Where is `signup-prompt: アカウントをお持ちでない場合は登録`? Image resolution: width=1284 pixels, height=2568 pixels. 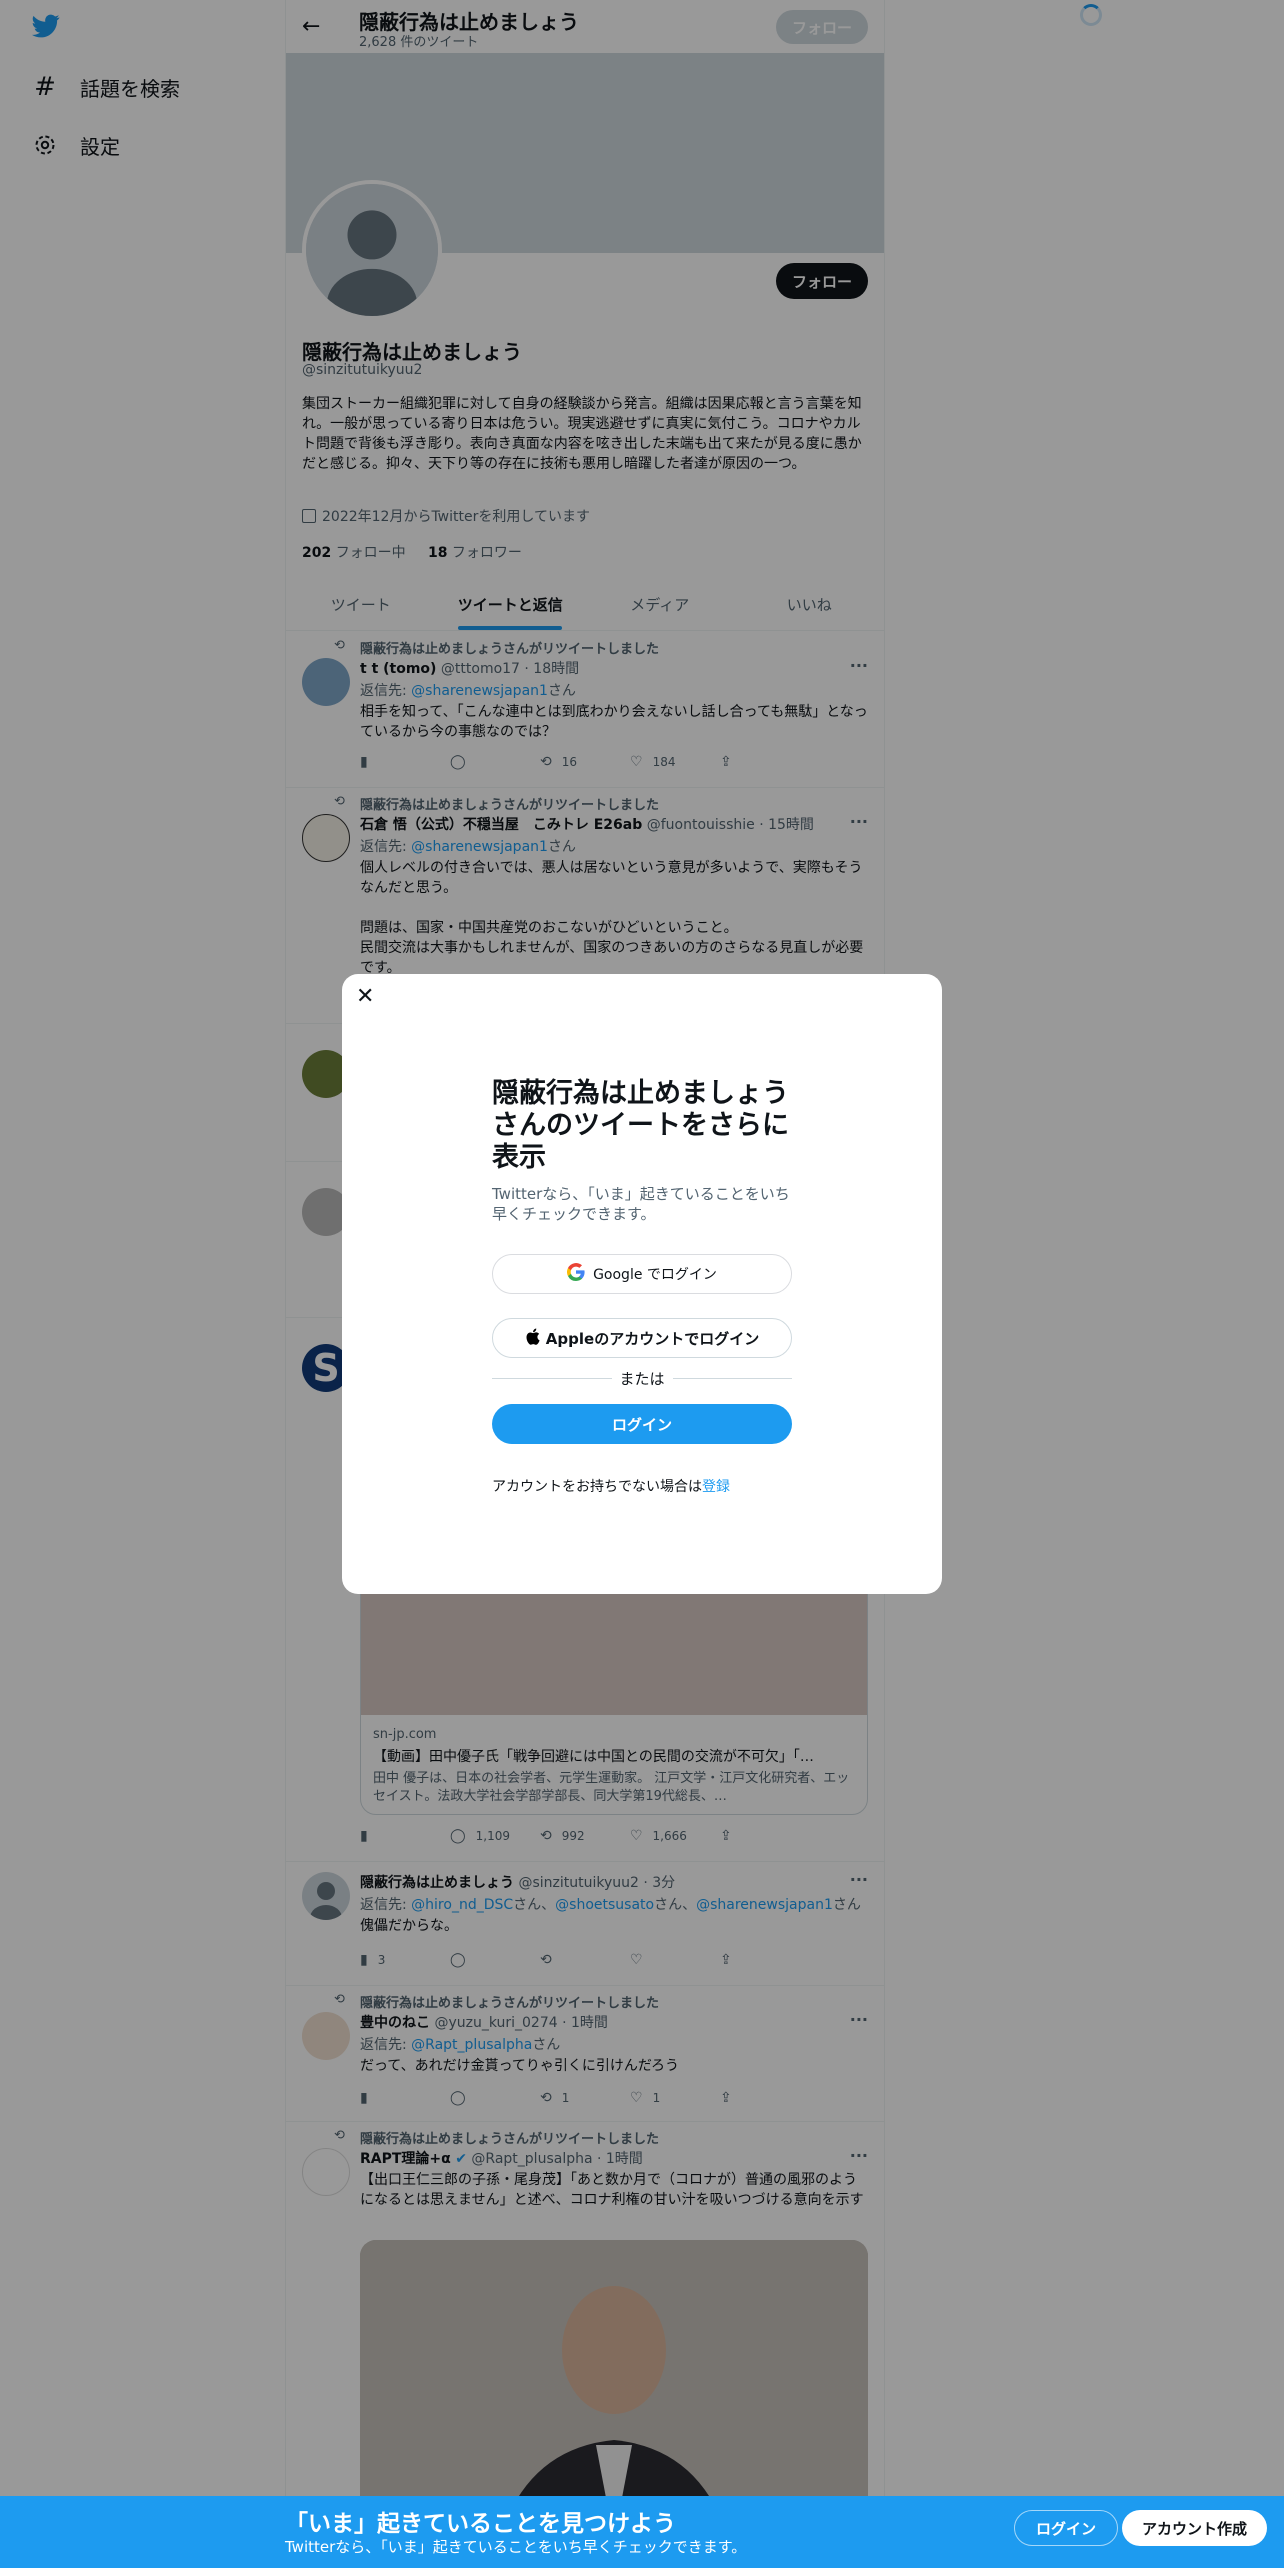 signup-prompt: アカウントをお持ちでない場合は登録 is located at coordinates (611, 1486).